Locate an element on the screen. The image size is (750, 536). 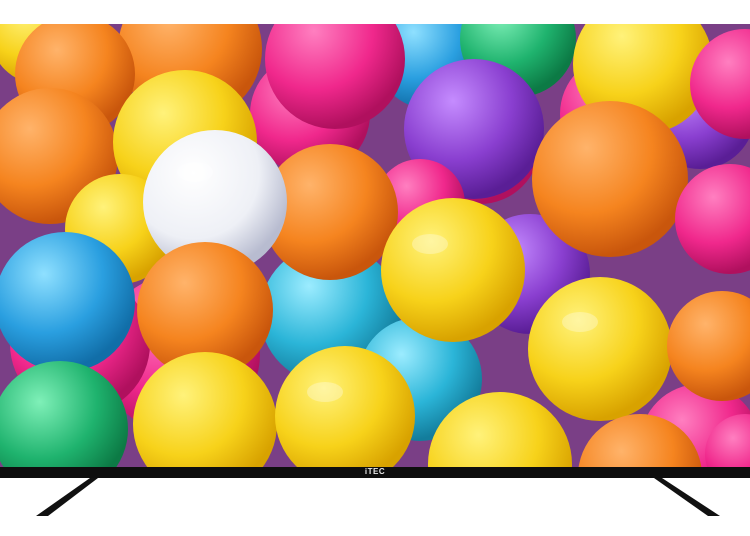
left-stand-leg is located at coordinates (67, 497).